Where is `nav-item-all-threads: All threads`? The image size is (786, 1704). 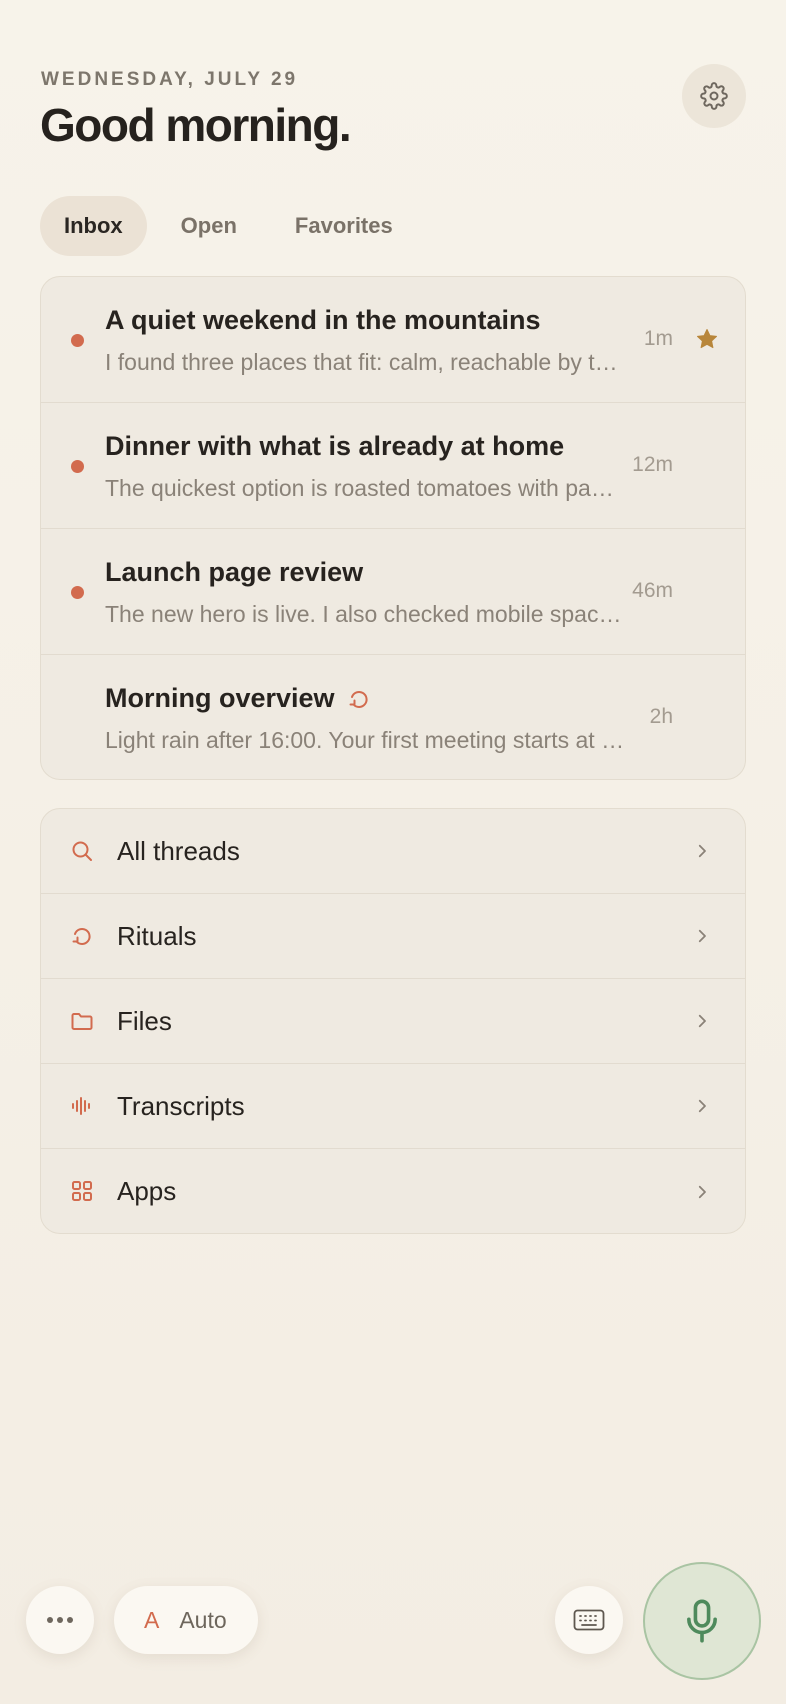
nav-item-all-threads: All threads is located at coordinates (393, 851).